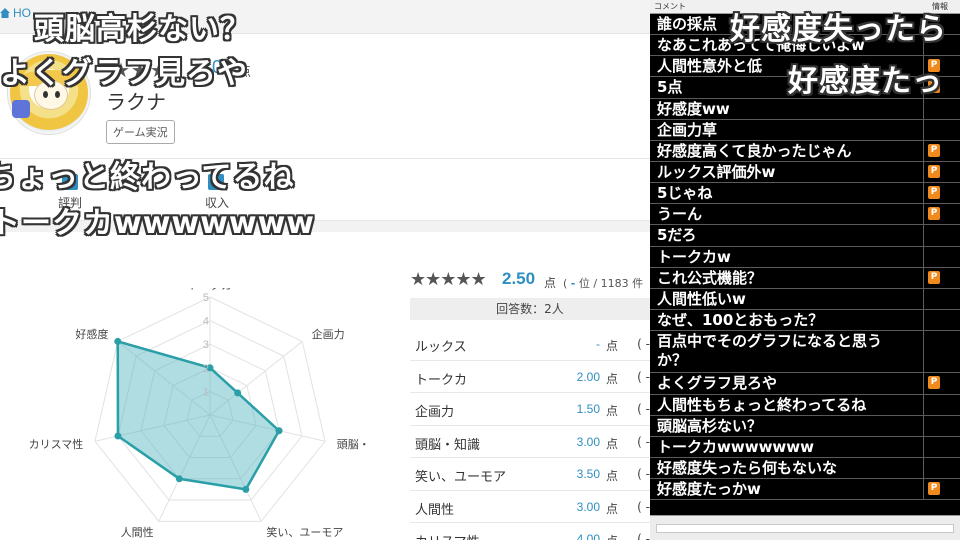 Image resolution: width=960 pixels, height=540 pixels. I want to click on comment-row: ルックス評価外w P, so click(805, 172).